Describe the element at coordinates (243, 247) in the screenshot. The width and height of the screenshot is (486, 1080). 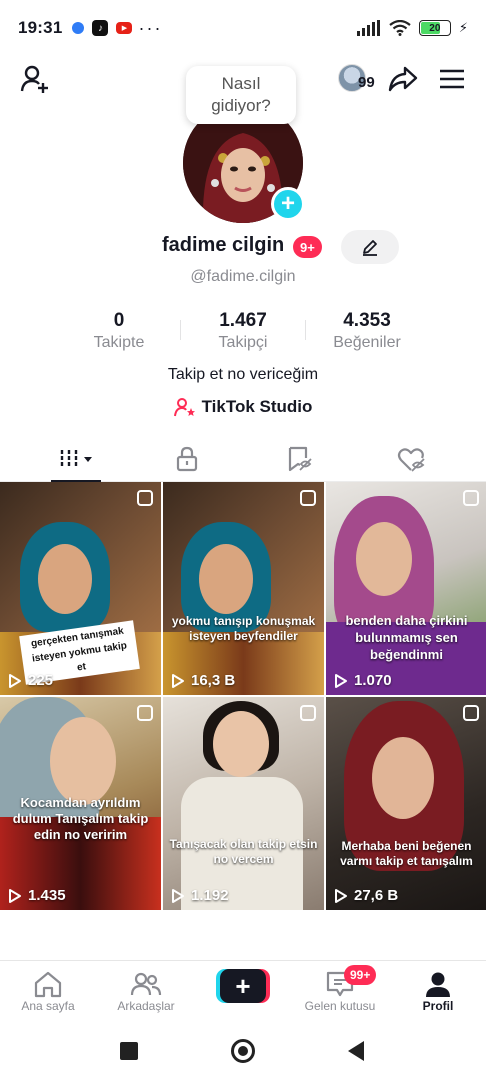
I see `name-row: fadime cilgin 9+` at that location.